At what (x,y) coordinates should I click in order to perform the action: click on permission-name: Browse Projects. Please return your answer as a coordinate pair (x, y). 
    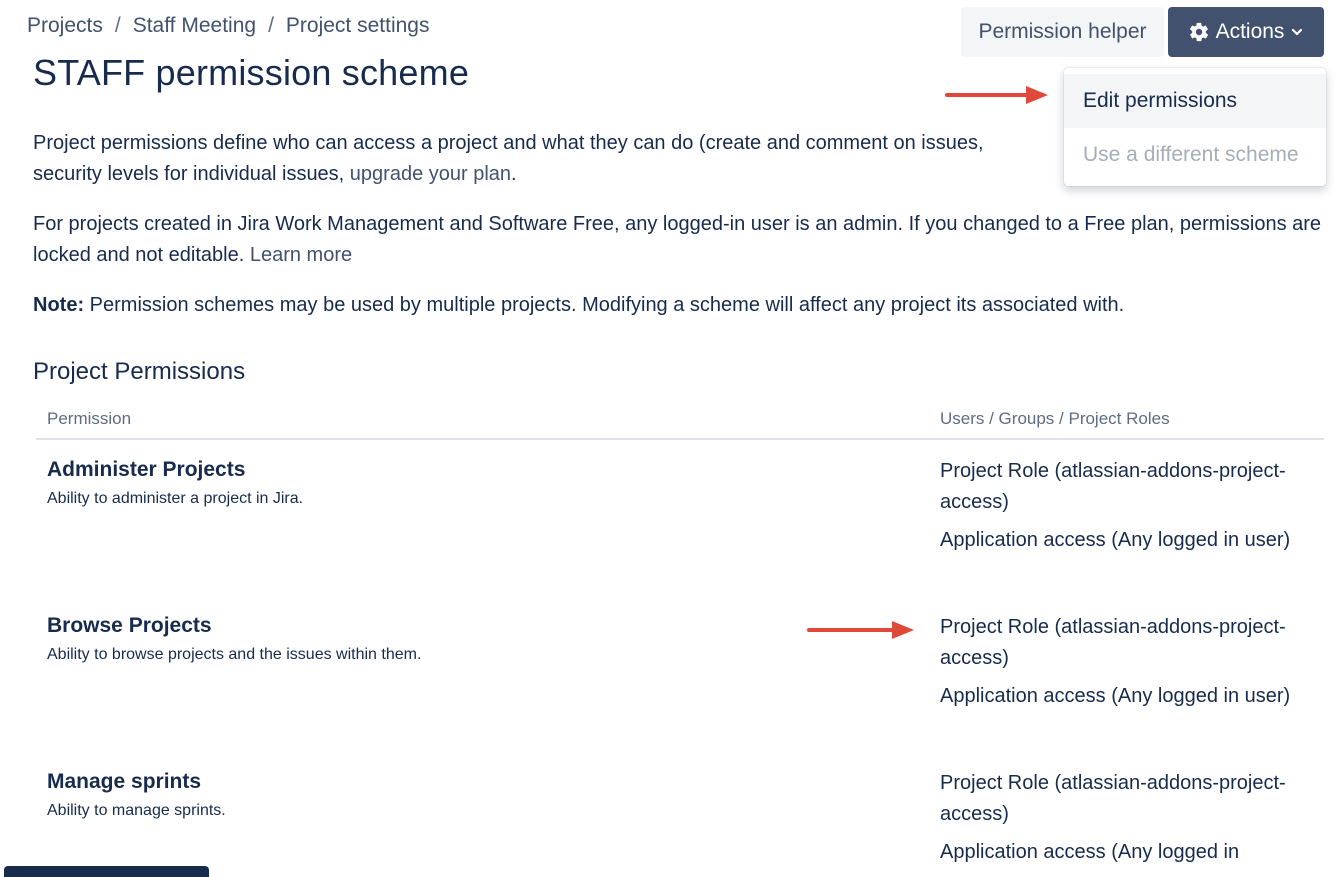
    Looking at the image, I should click on (129, 625).